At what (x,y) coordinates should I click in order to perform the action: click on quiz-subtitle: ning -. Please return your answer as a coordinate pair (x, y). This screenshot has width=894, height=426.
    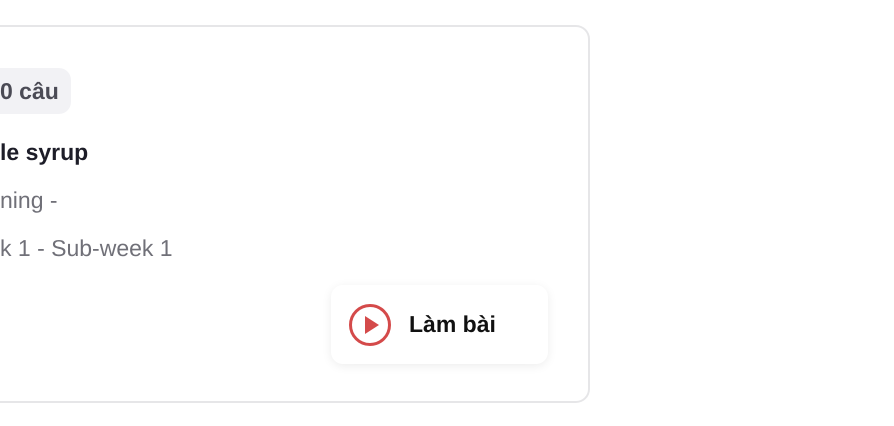
    Looking at the image, I should click on (29, 200).